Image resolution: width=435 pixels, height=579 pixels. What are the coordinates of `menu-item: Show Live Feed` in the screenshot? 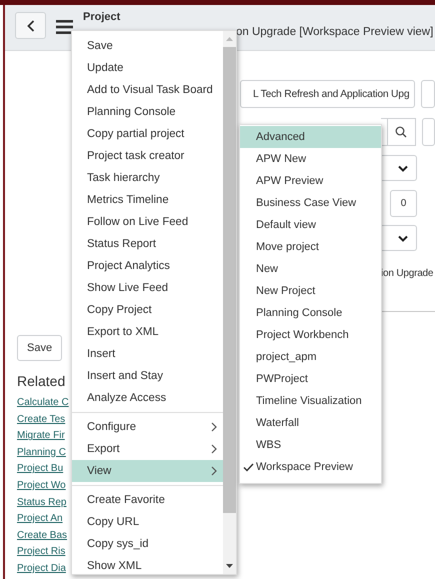 It's located at (147, 288).